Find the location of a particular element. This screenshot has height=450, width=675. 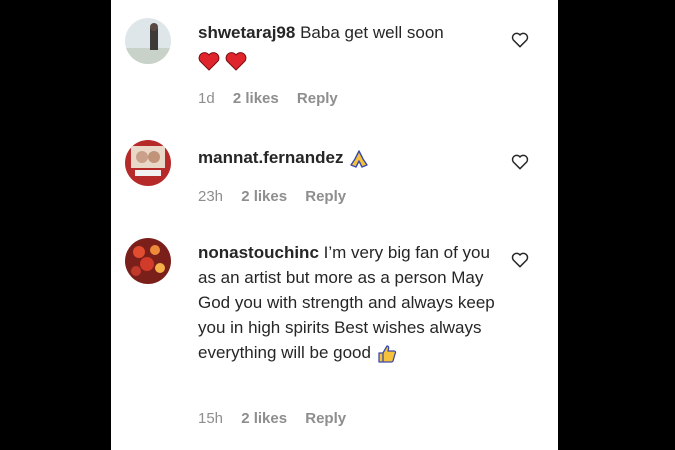

comment-body: mannat.fernandez is located at coordinates (348, 157).